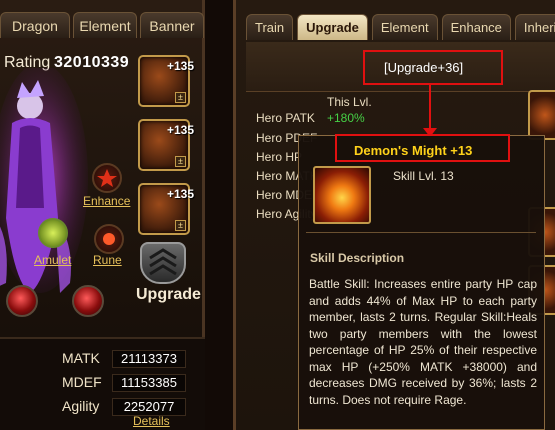 The image size is (555, 430). I want to click on stat-label: MATK, so click(81, 358).